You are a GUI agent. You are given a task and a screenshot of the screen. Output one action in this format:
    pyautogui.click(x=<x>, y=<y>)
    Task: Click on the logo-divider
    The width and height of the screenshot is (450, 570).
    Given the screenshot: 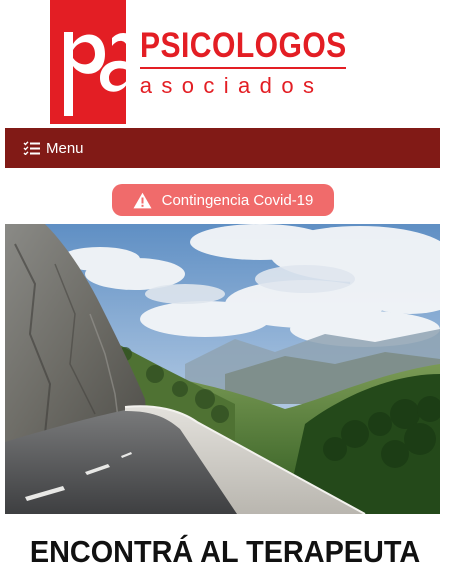 What is the action you would take?
    pyautogui.click(x=242, y=68)
    